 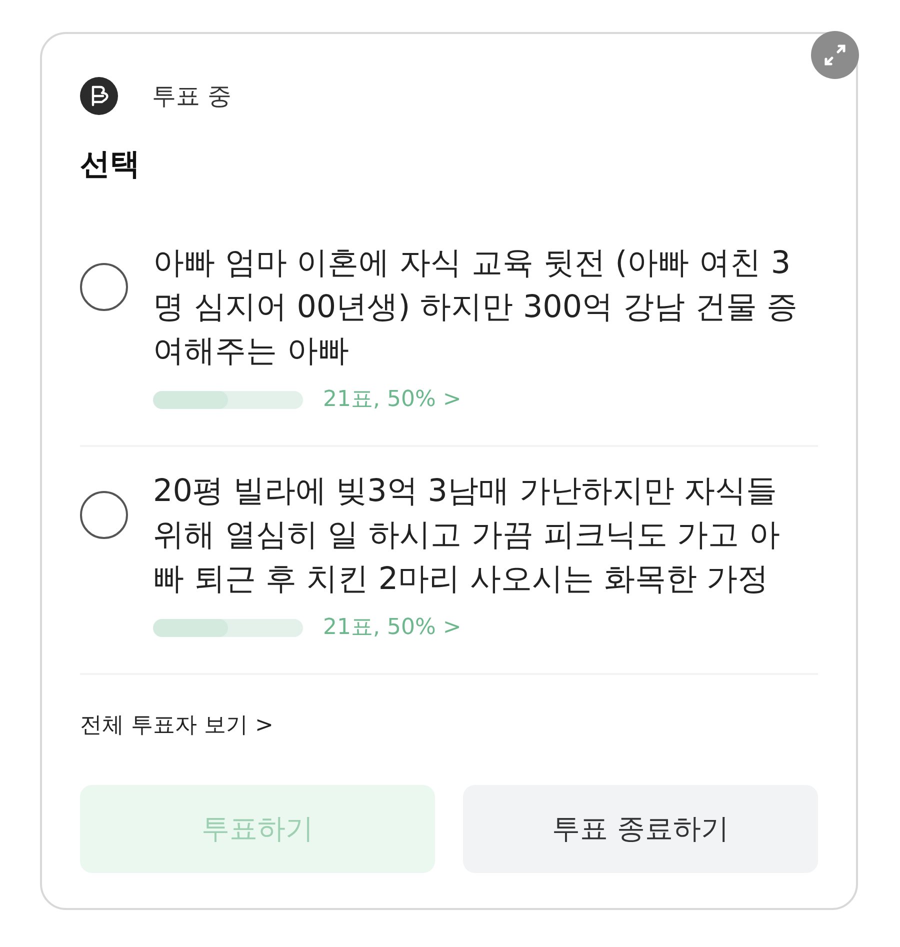 I want to click on logo-icon, so click(x=99, y=96).